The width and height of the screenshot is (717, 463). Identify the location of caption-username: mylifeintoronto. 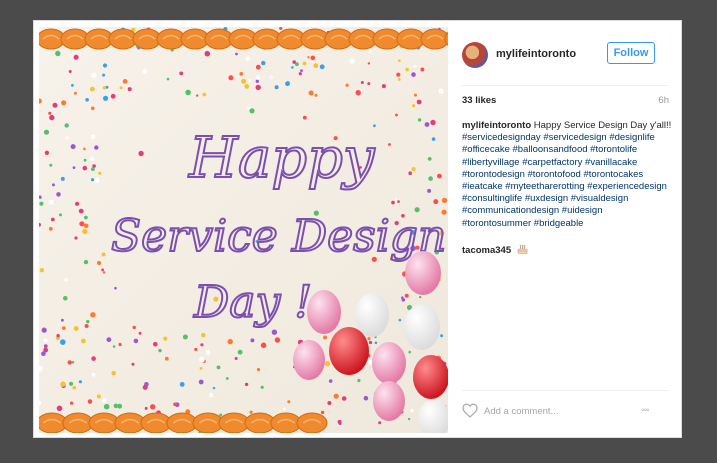
(496, 125).